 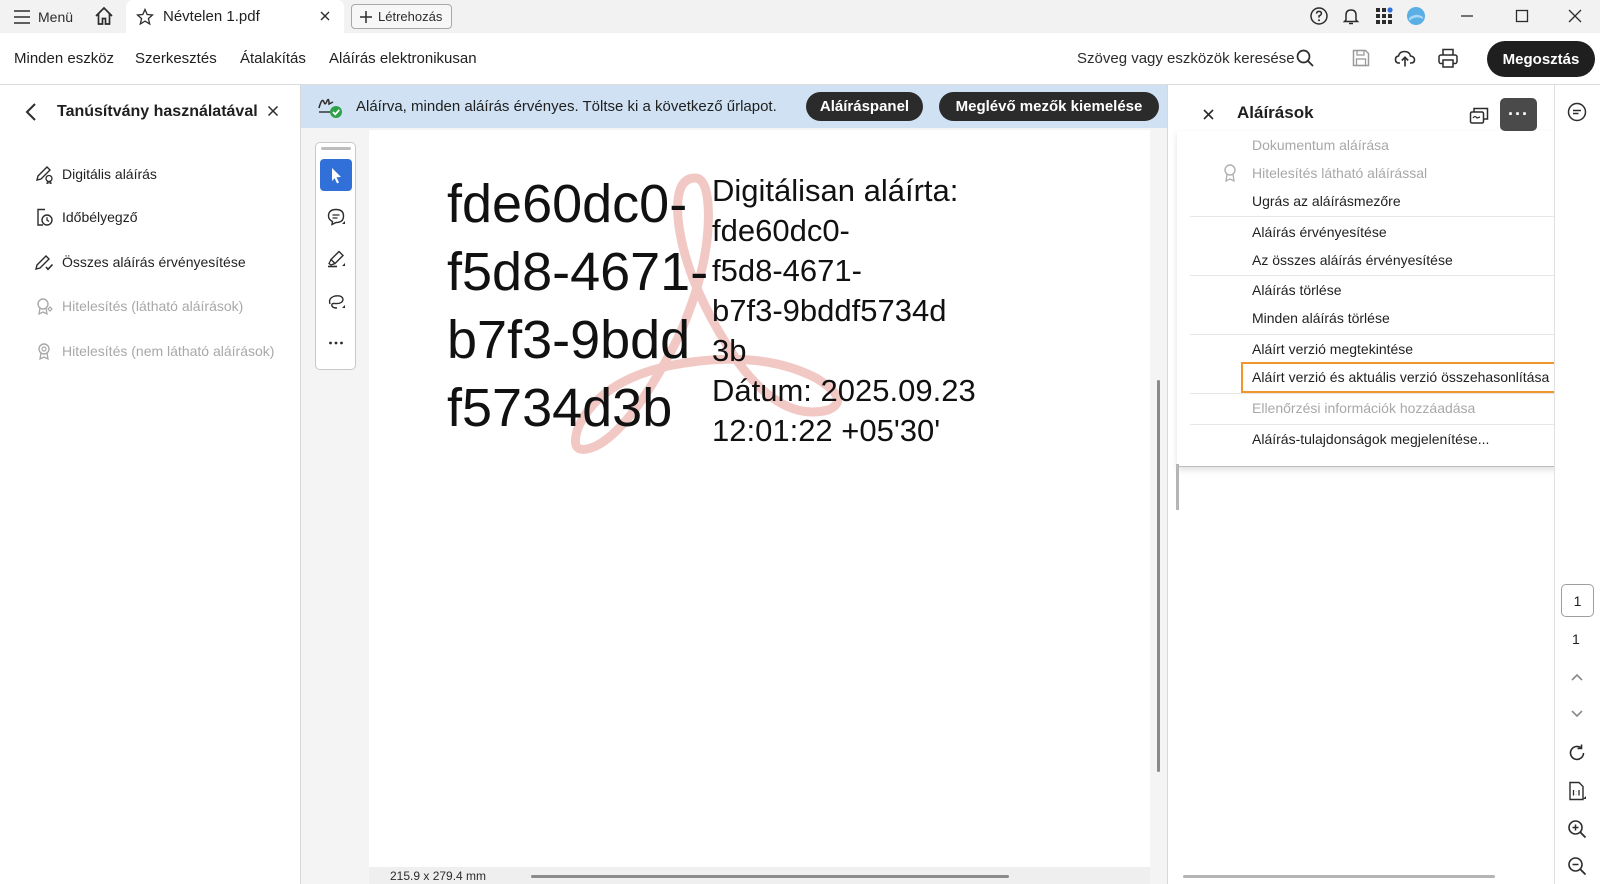 I want to click on signature-cards-icon, so click(x=1479, y=115).